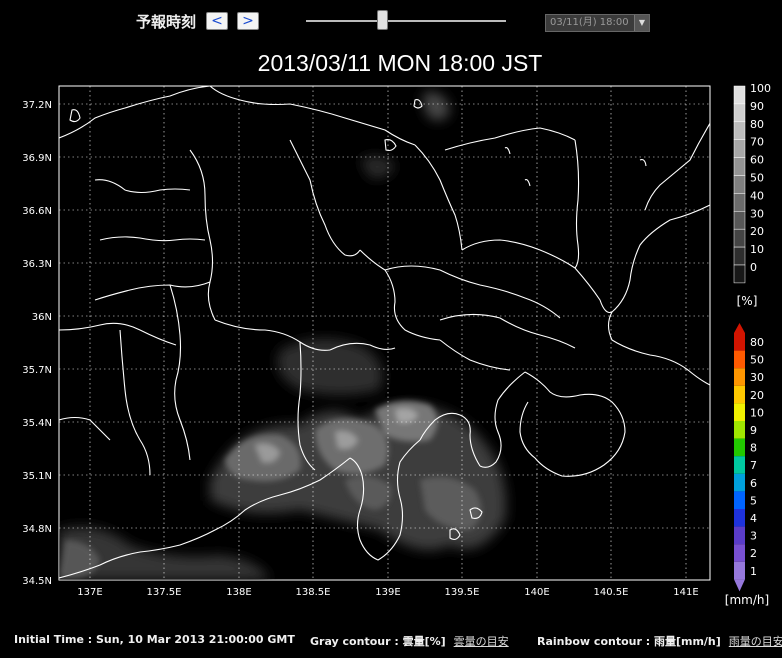 The width and height of the screenshot is (782, 658). What do you see at coordinates (37, 423) in the screenshot?
I see `lat-tick: 35.4N` at bounding box center [37, 423].